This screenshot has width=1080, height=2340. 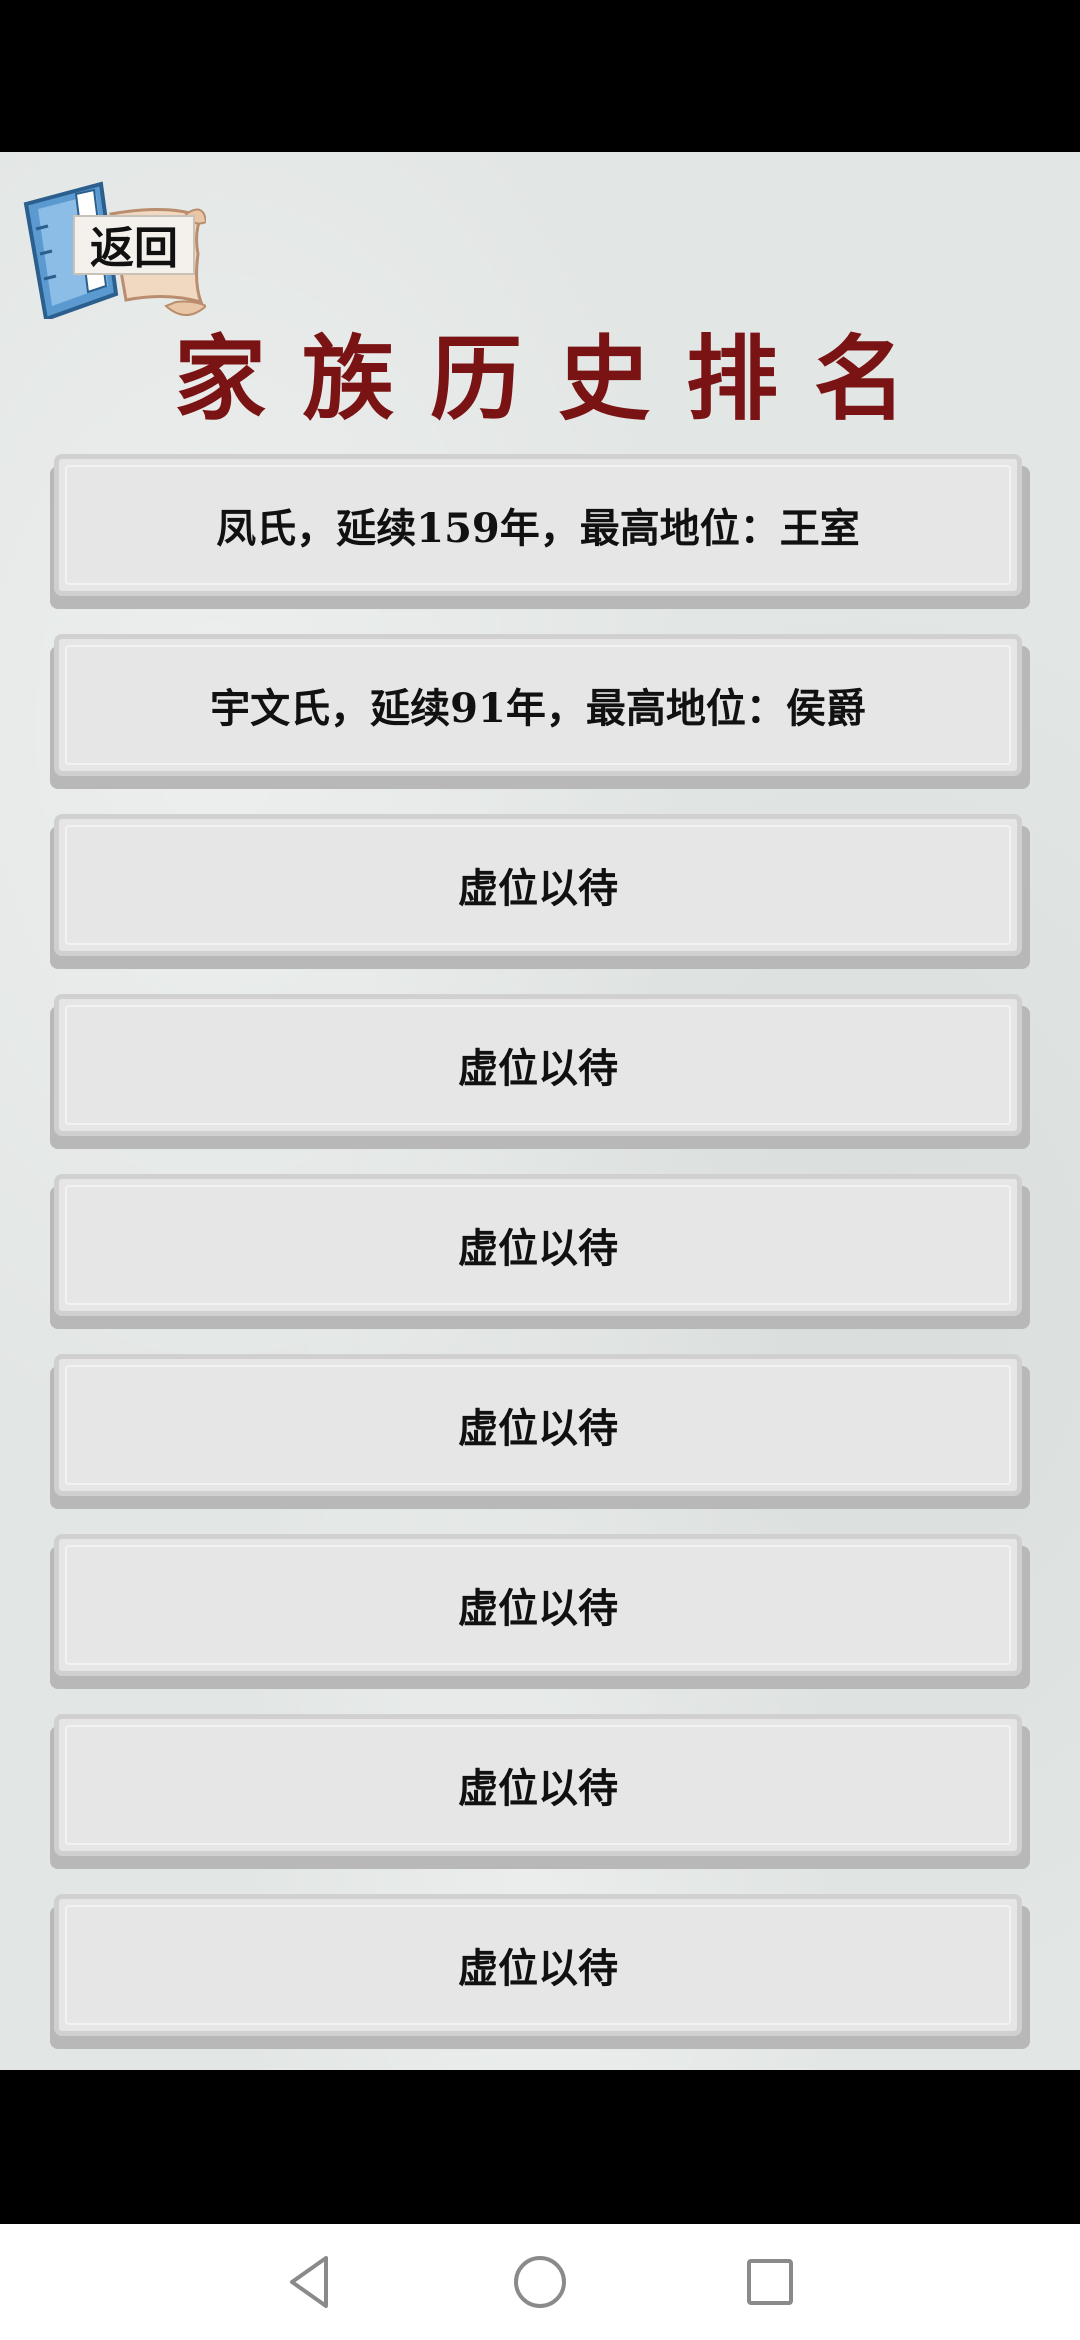 I want to click on ranking-item-text: 宇文氏，延续91年，最高地位：侯爵, so click(x=538, y=708).